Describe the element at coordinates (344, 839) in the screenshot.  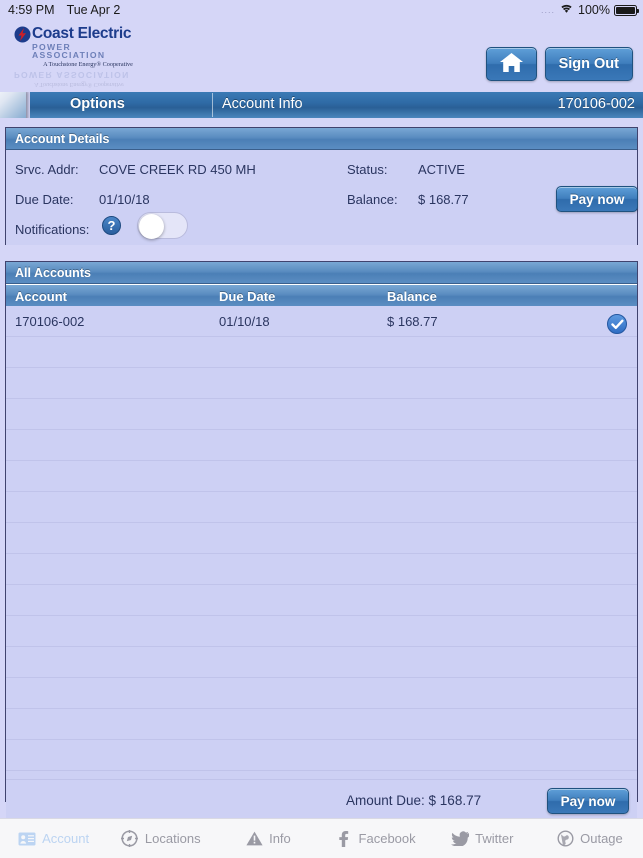
I see `facebook-icon` at that location.